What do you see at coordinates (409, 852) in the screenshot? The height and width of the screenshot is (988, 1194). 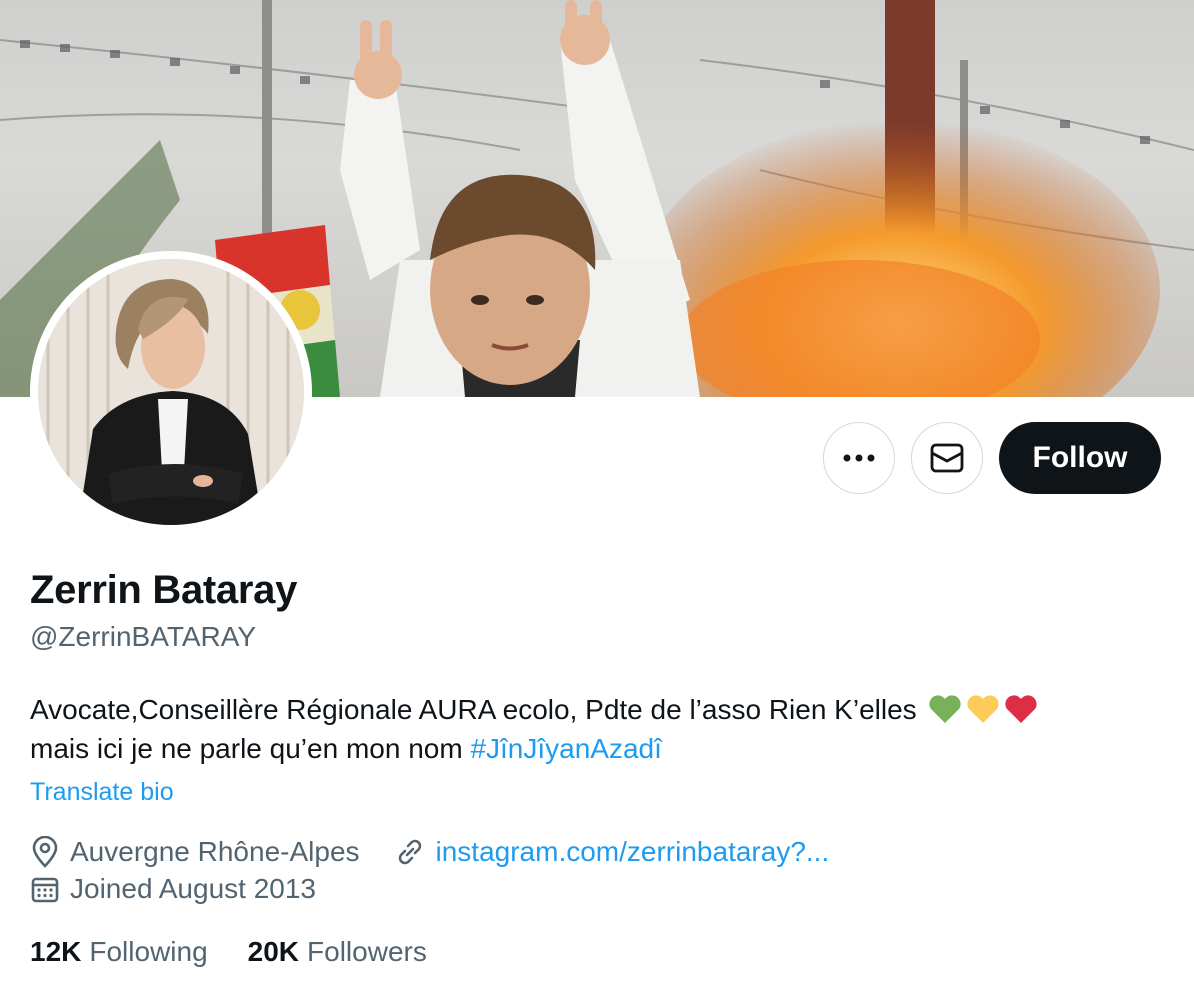 I see `link-icon` at bounding box center [409, 852].